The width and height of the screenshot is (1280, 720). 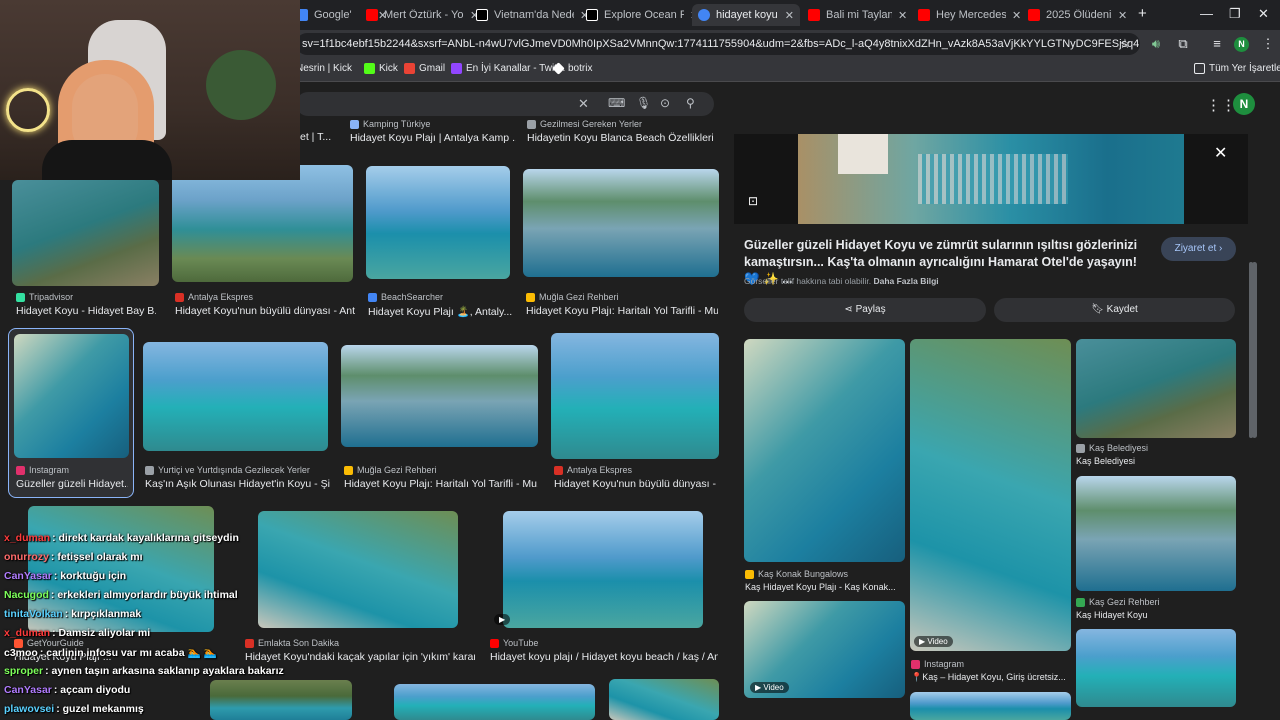 What do you see at coordinates (753, 201) in the screenshot?
I see `lens-search-icon: ⊡` at bounding box center [753, 201].